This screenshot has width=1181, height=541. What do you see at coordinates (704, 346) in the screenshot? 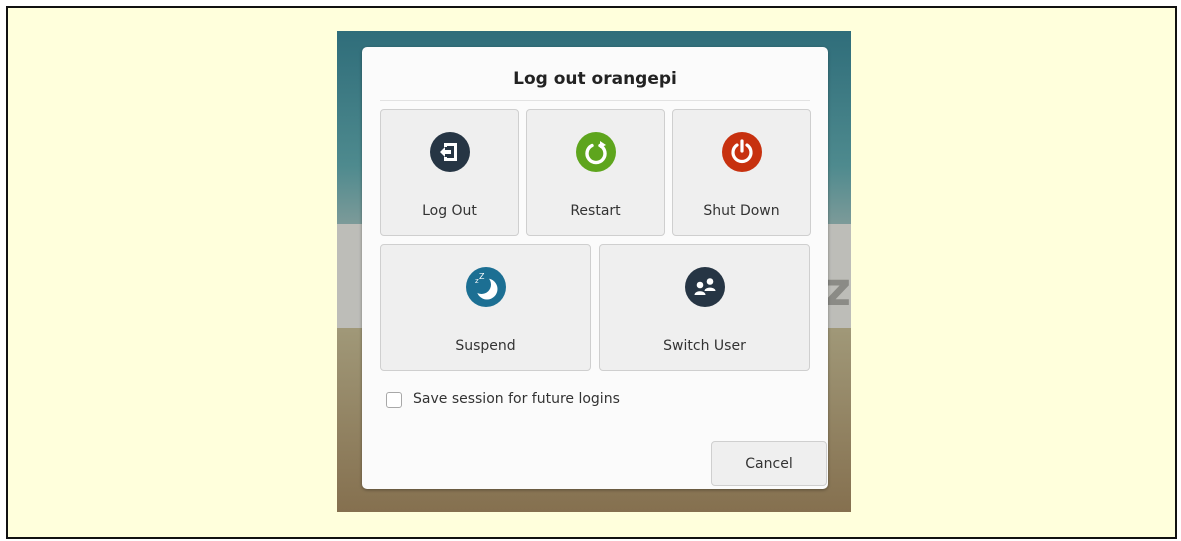
I see `switch-user-label: Switch User` at bounding box center [704, 346].